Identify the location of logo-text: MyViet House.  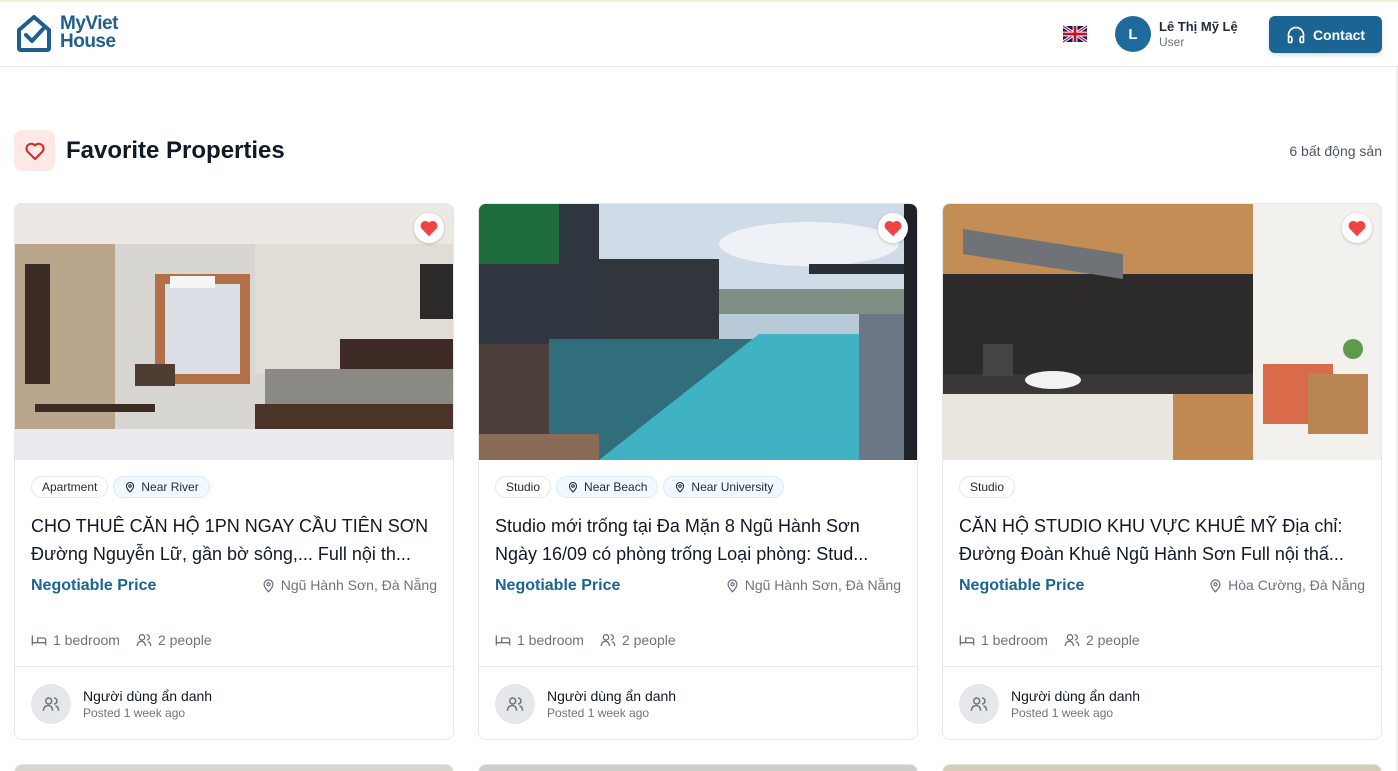
(89, 33).